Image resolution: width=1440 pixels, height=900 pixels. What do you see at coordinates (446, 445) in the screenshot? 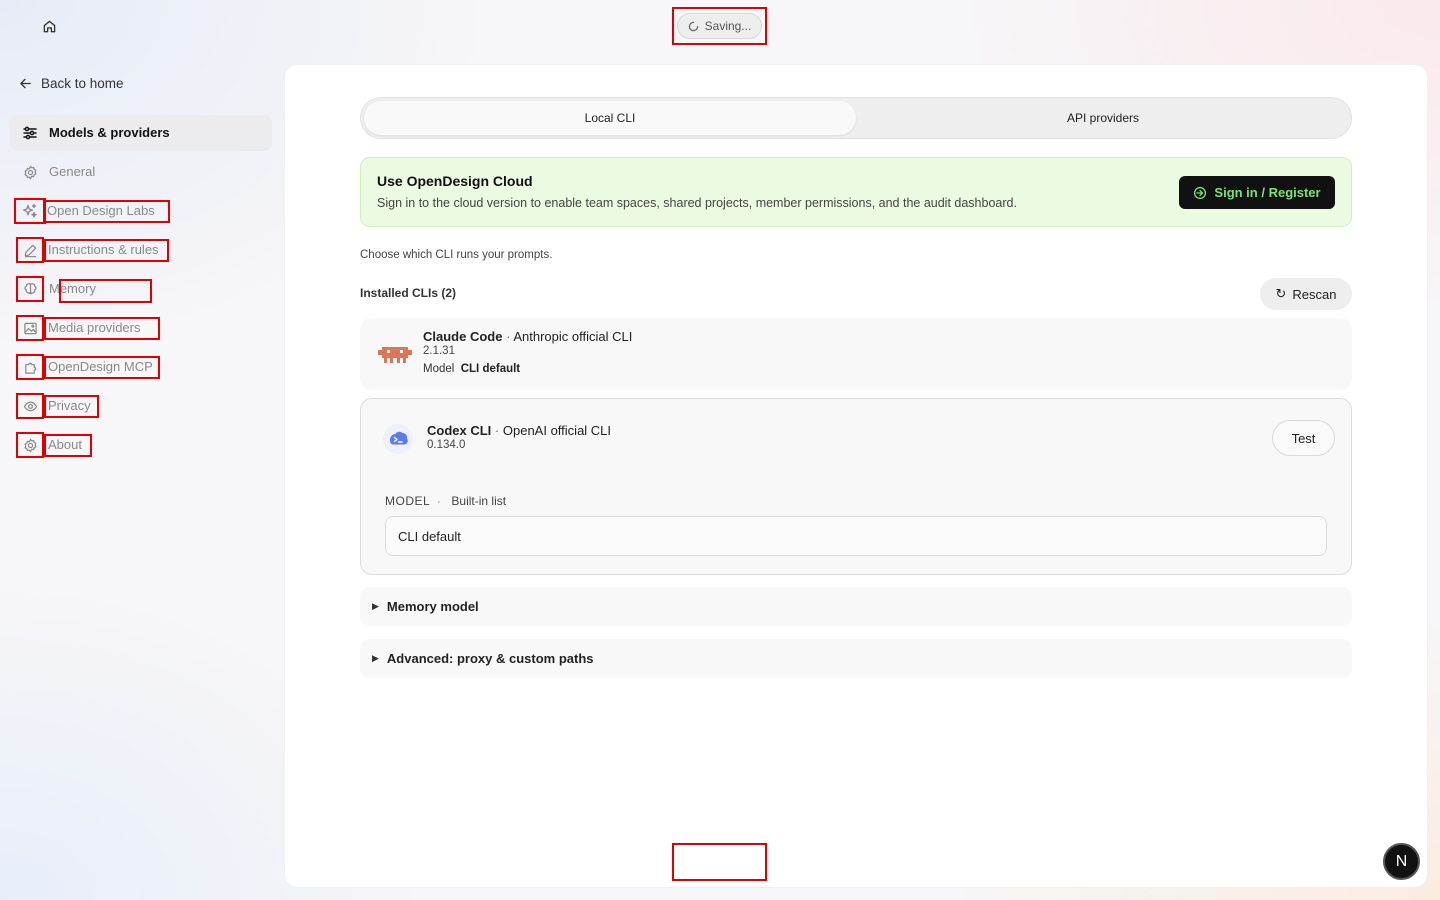
I see `cli-version: 0.134.0` at bounding box center [446, 445].